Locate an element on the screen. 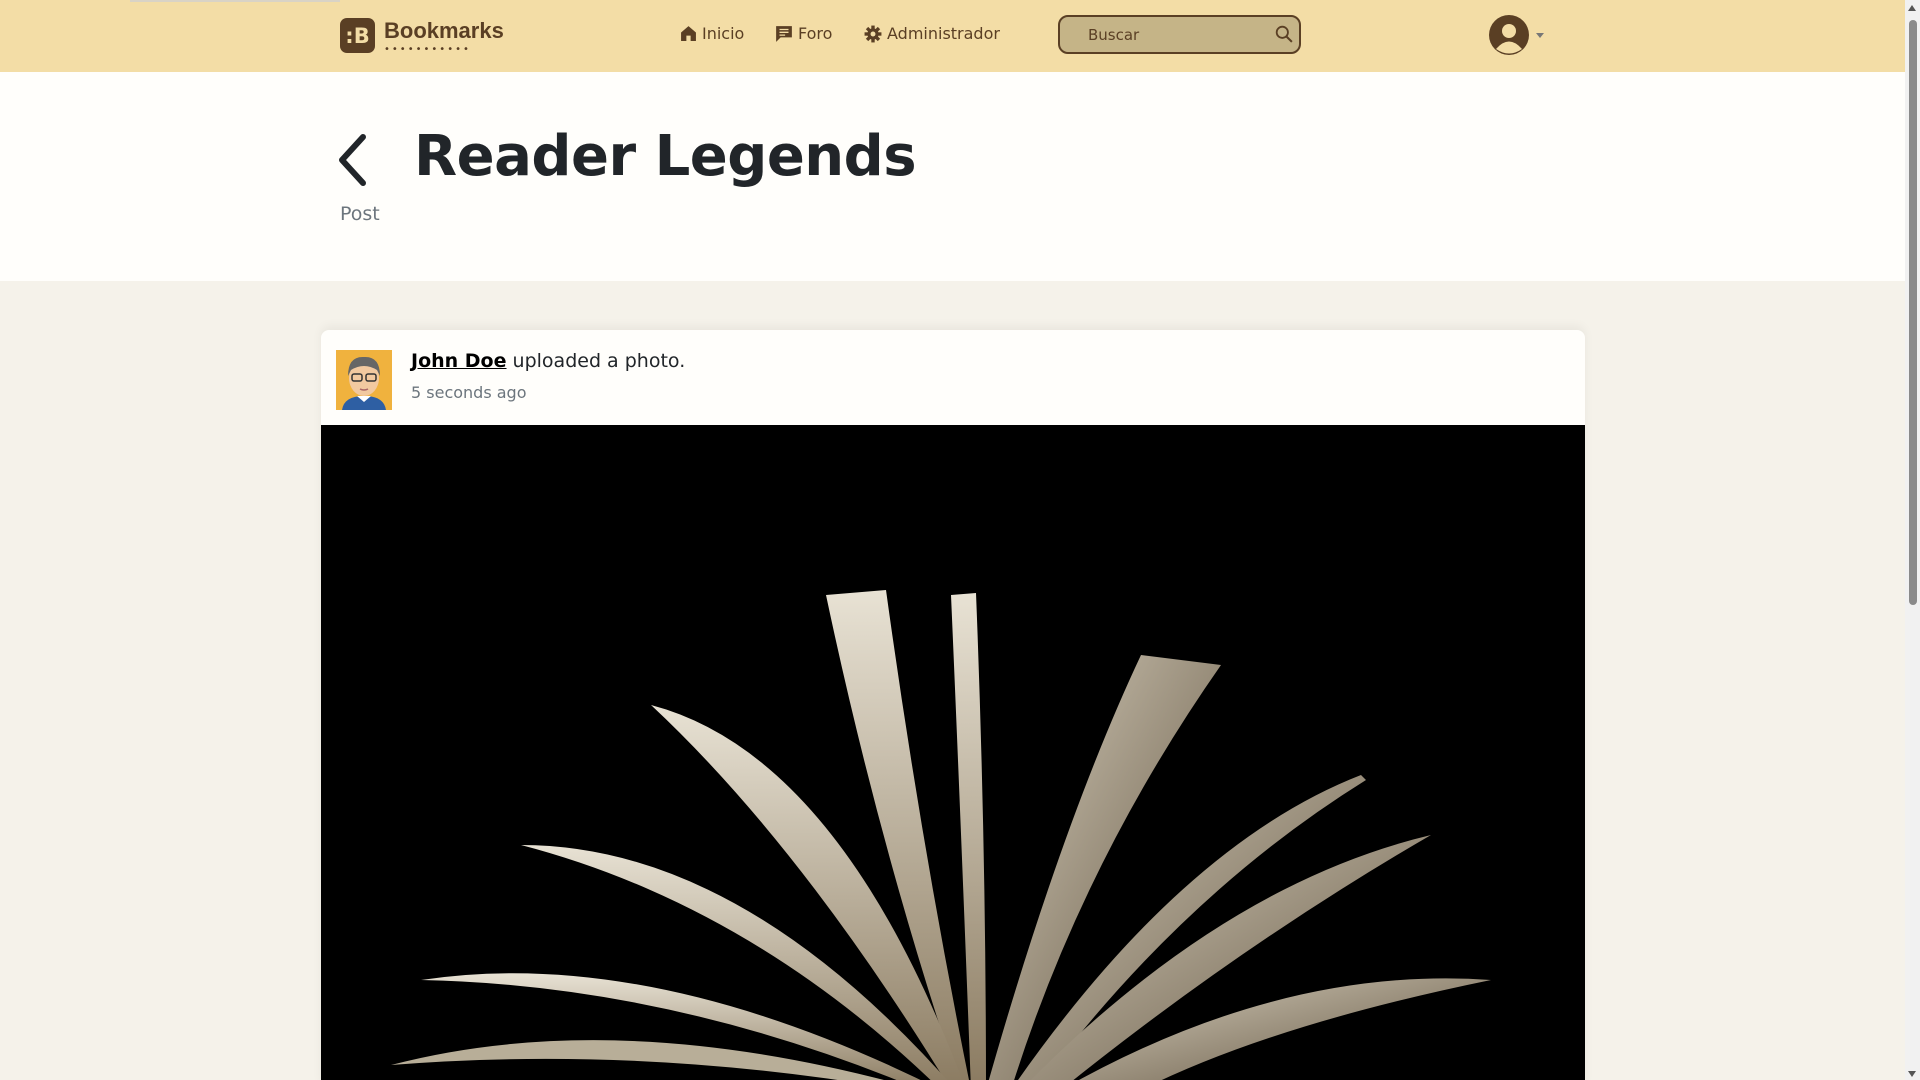  scroll-down-icon is located at coordinates (1912, 1074).